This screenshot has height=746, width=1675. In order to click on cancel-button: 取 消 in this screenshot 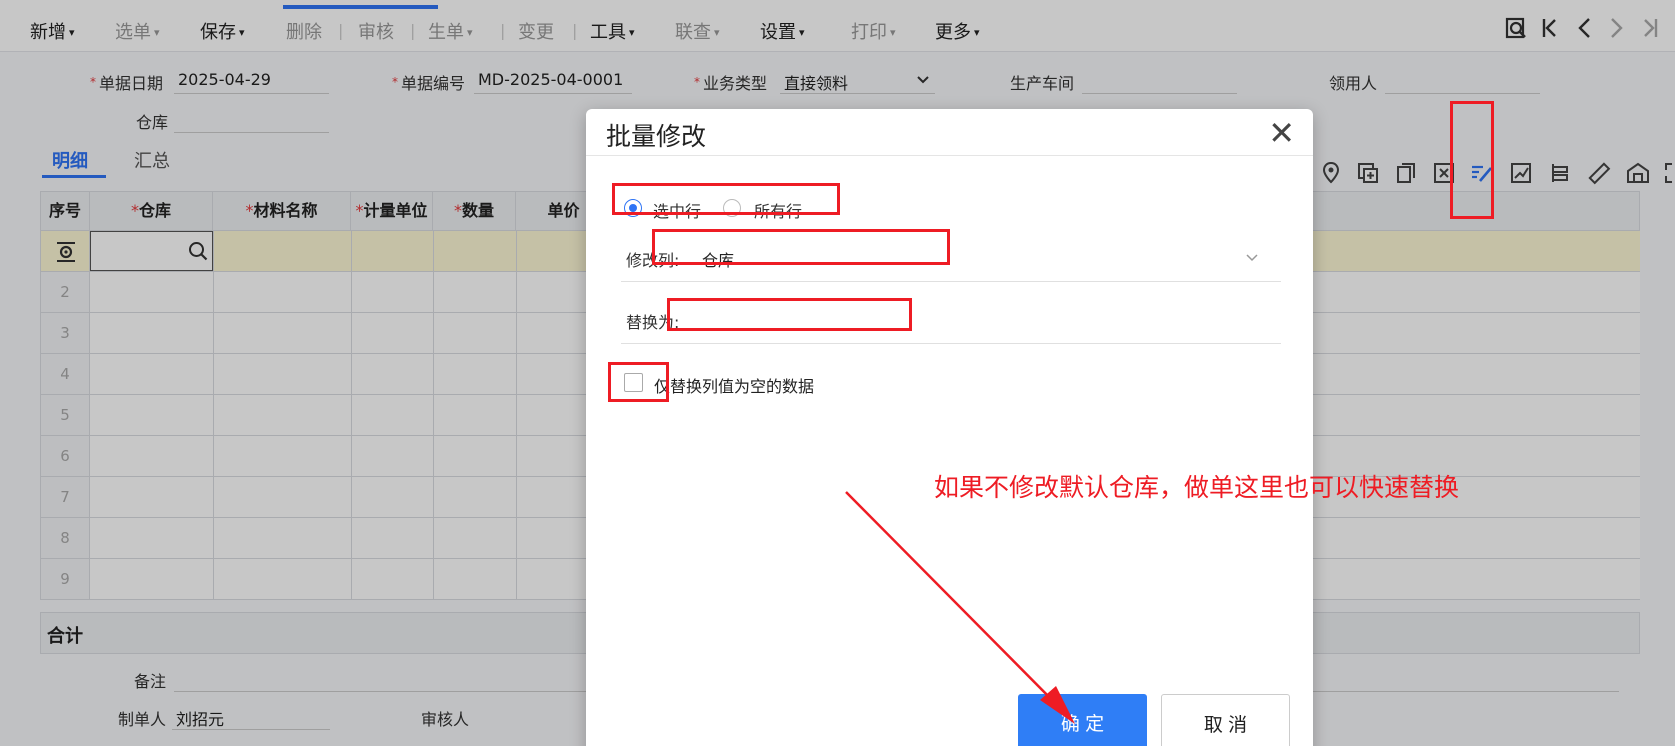, I will do `click(1225, 720)`.